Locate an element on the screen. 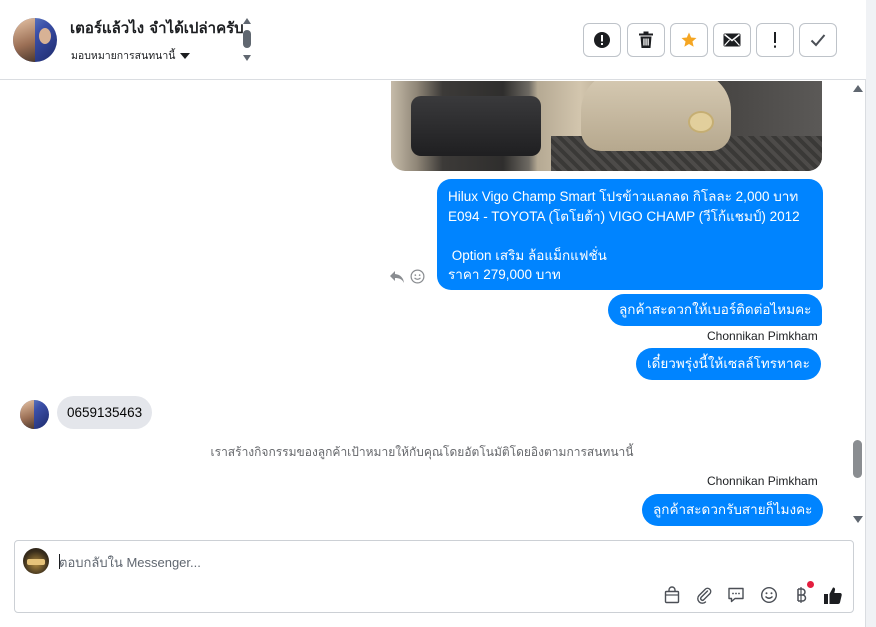 The width and height of the screenshot is (876, 627). outgoing-message: ลูกค้าสะดวกให้เบอร์ติดต่อไหมคะ is located at coordinates (715, 310).